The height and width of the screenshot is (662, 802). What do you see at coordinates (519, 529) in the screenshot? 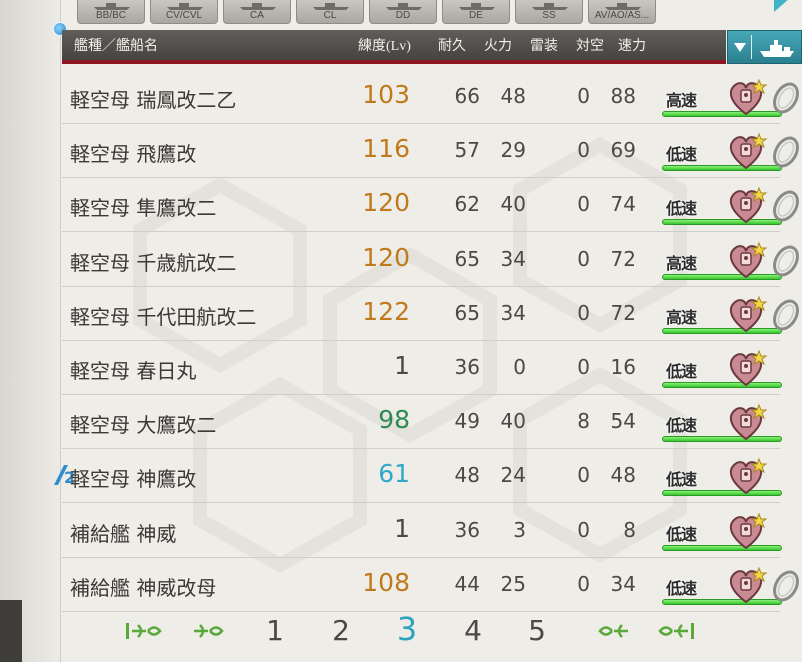
I see `ship-firepower: 3` at bounding box center [519, 529].